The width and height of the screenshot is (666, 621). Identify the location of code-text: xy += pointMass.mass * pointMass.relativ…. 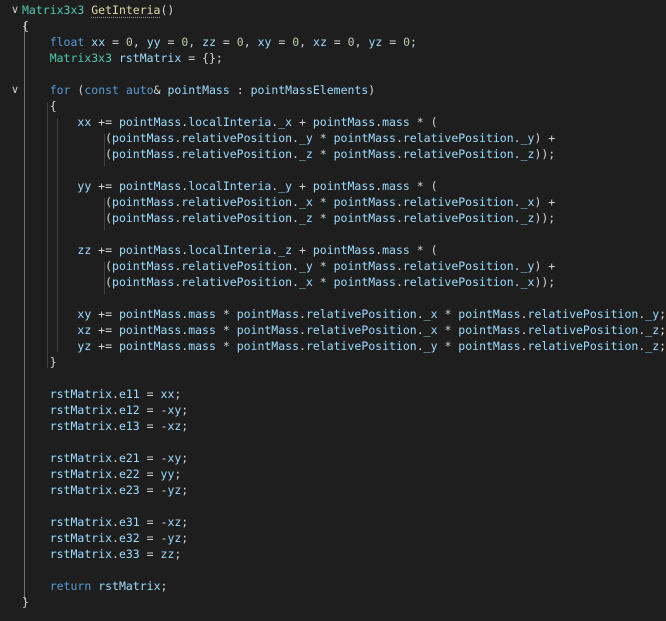
(344, 314).